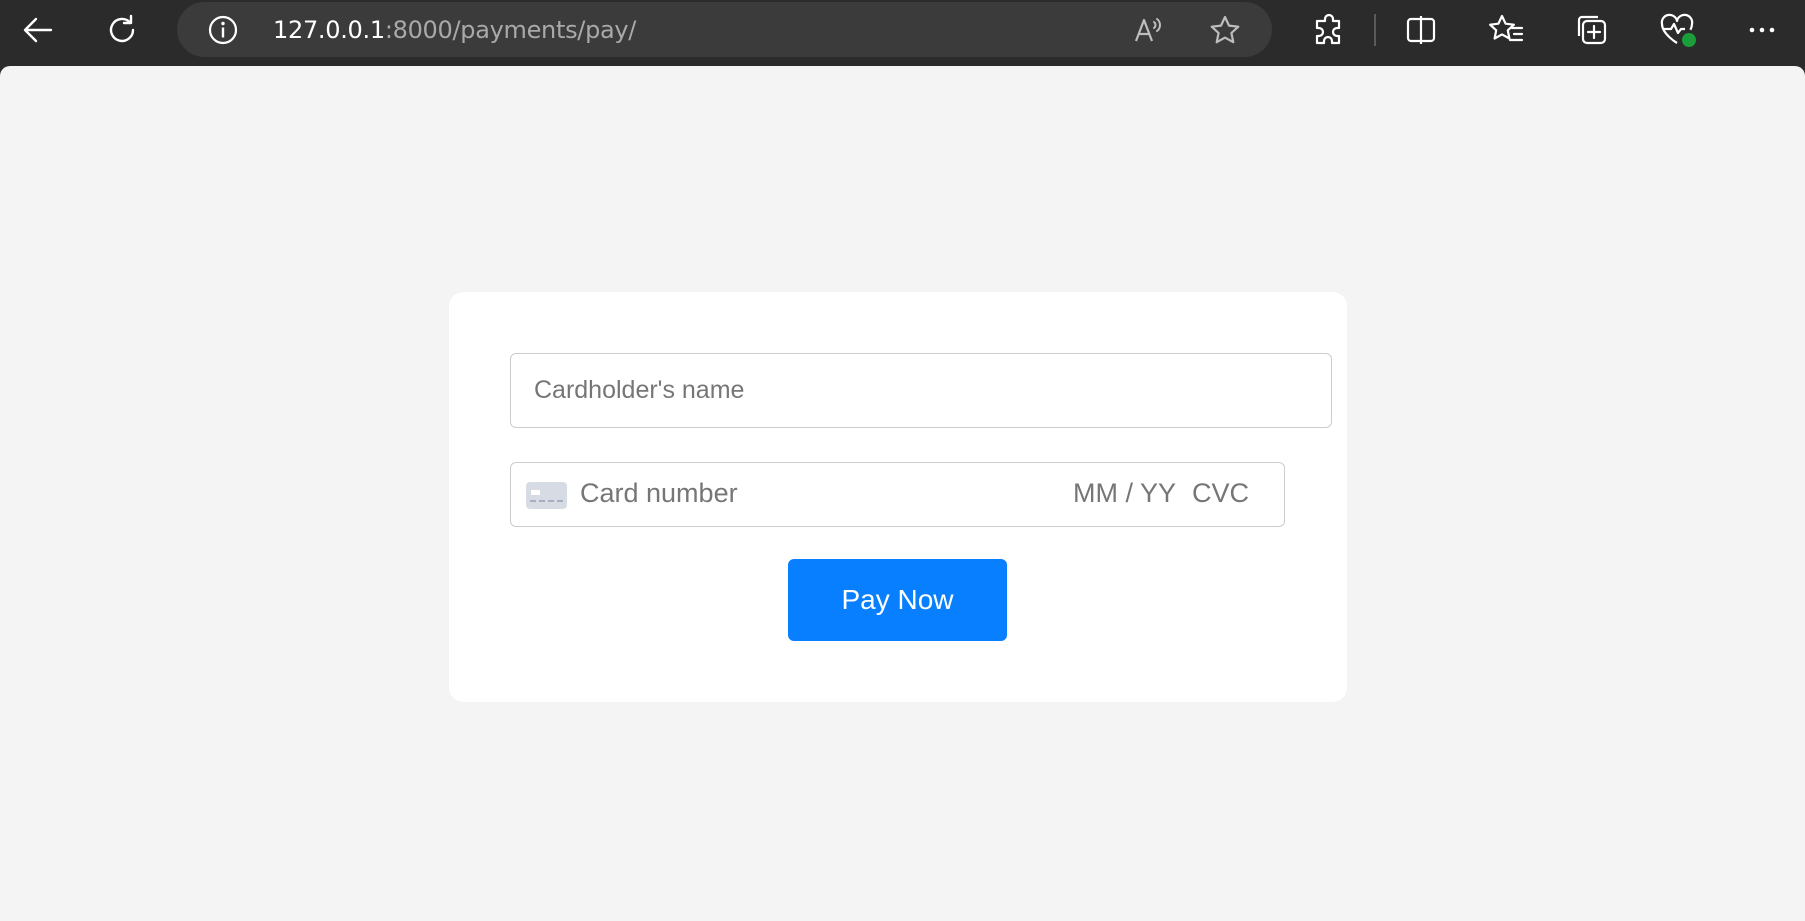 The image size is (1805, 921). Describe the element at coordinates (1375, 30) in the screenshot. I see `toolbar-divider` at that location.